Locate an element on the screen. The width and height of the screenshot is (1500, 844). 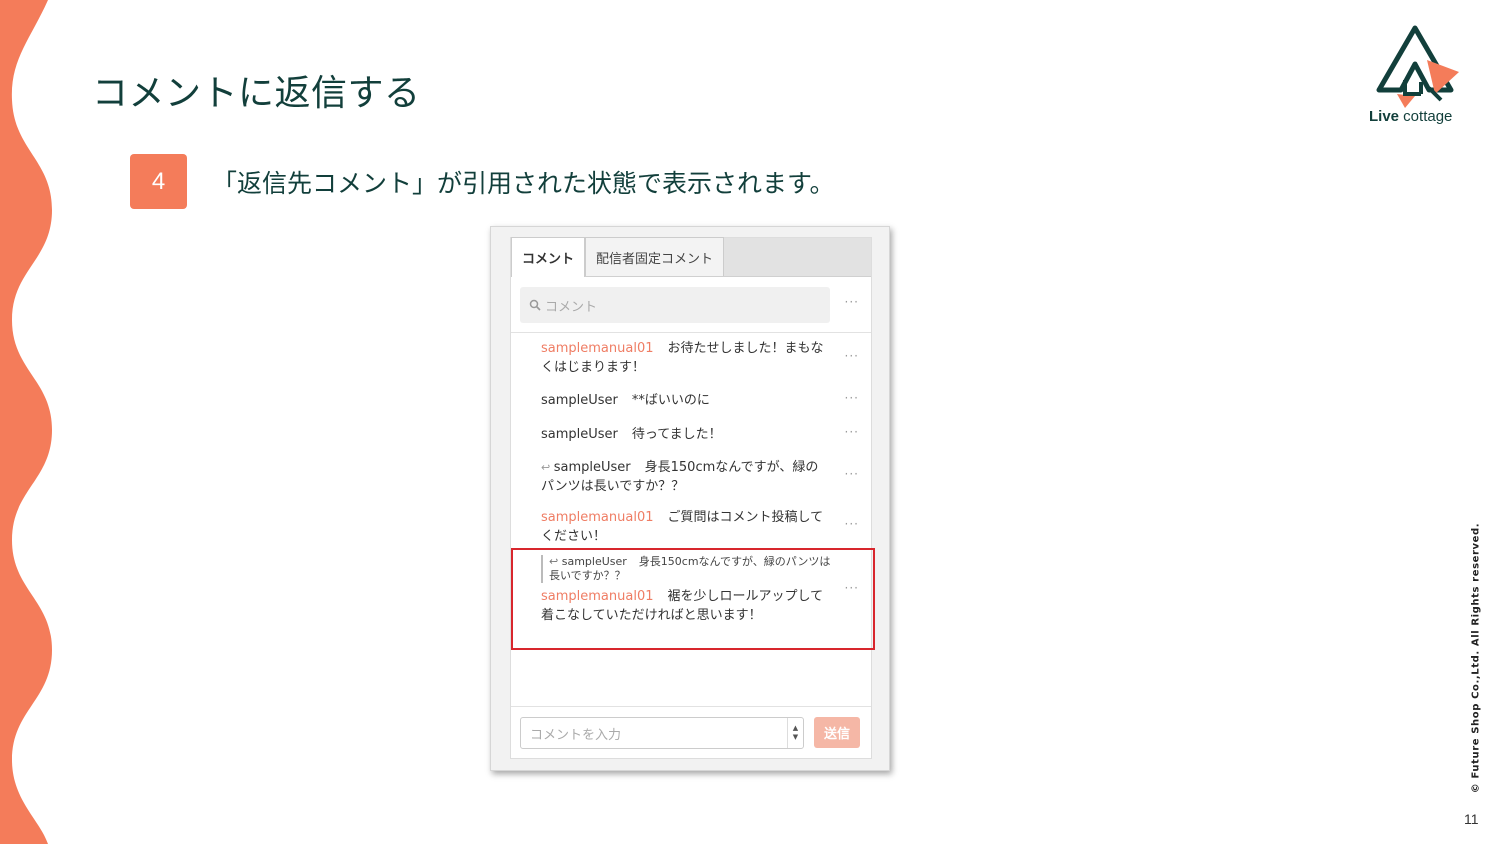
step-description: 「返信先コメント」が引用された状態で表示されます。 is located at coordinates (523, 183).